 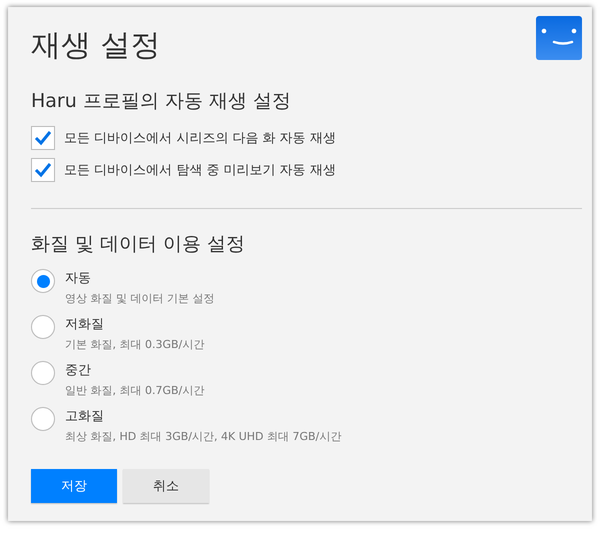 What do you see at coordinates (203, 437) in the screenshot?
I see `option-description: 최상 화질, HD 최대 3GB/시간, 4K UHD 최대 7GB/시간` at bounding box center [203, 437].